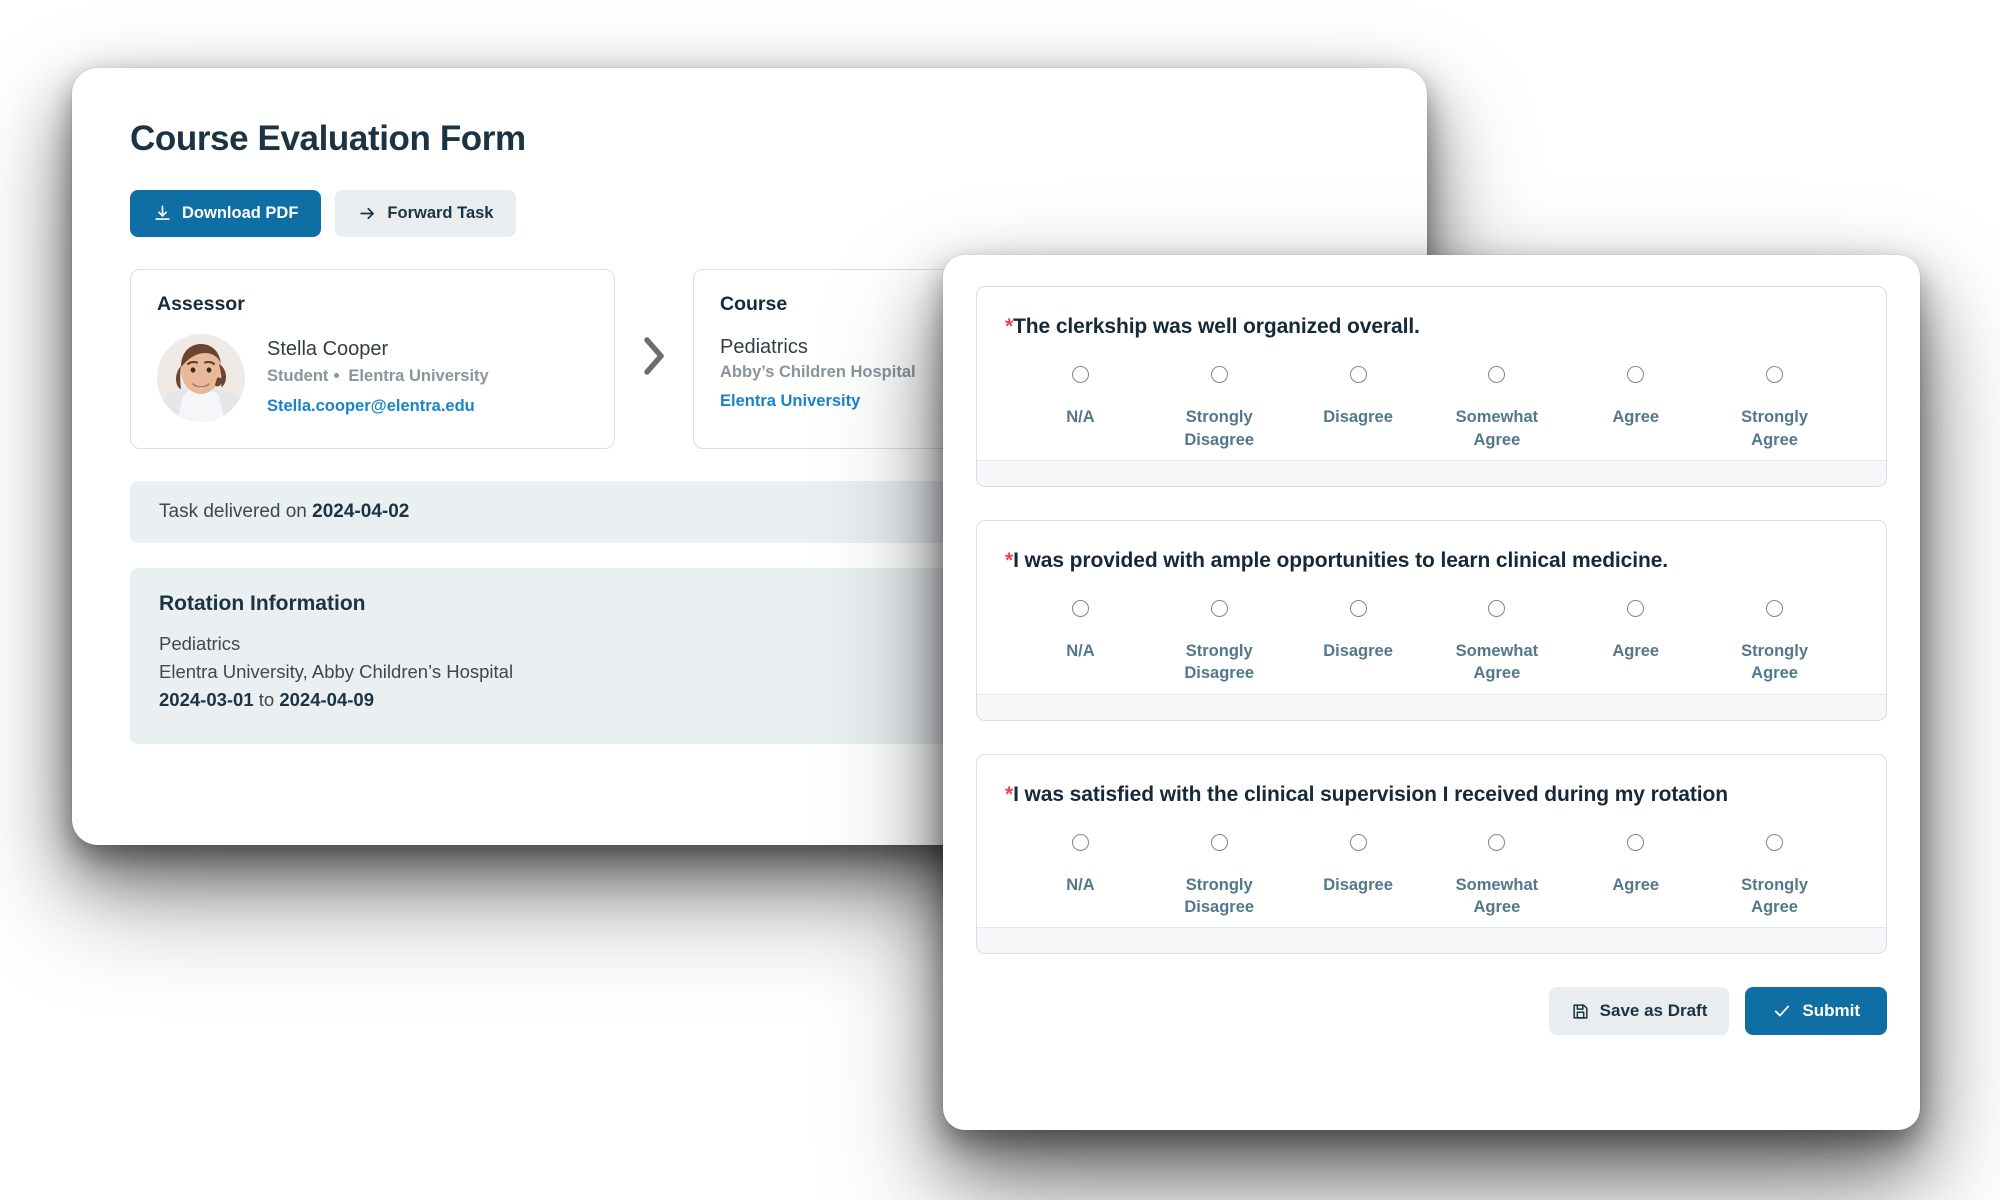 The height and width of the screenshot is (1200, 2000). What do you see at coordinates (328, 349) in the screenshot?
I see `assessor-name: Stella Cooper` at bounding box center [328, 349].